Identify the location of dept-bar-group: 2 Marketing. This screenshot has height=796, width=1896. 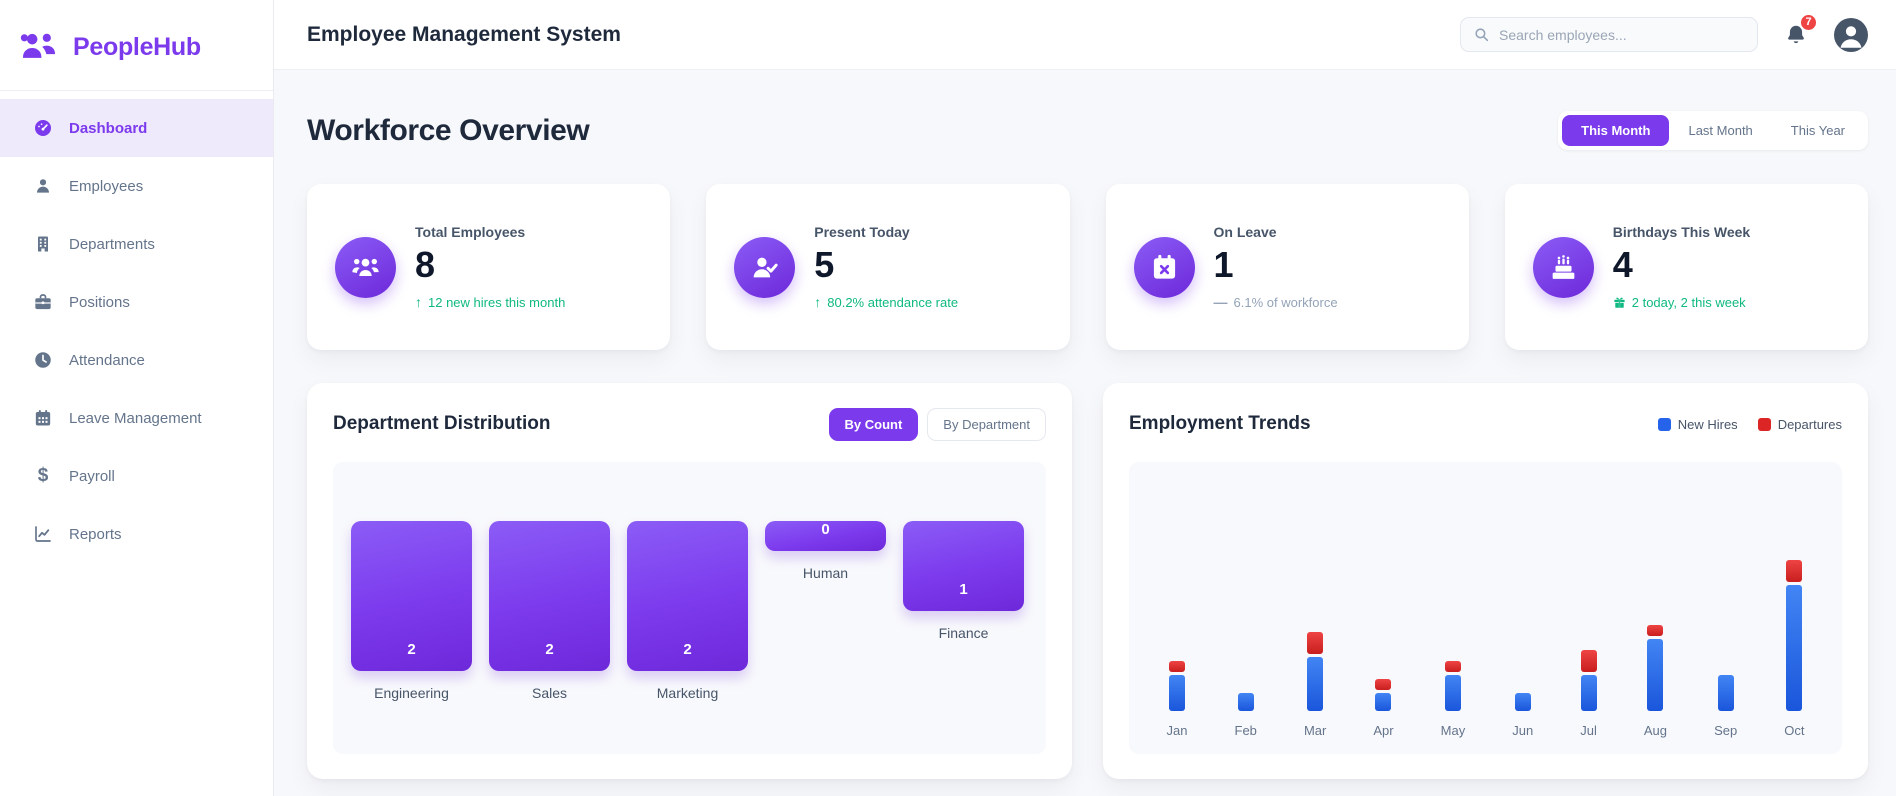
(687, 611).